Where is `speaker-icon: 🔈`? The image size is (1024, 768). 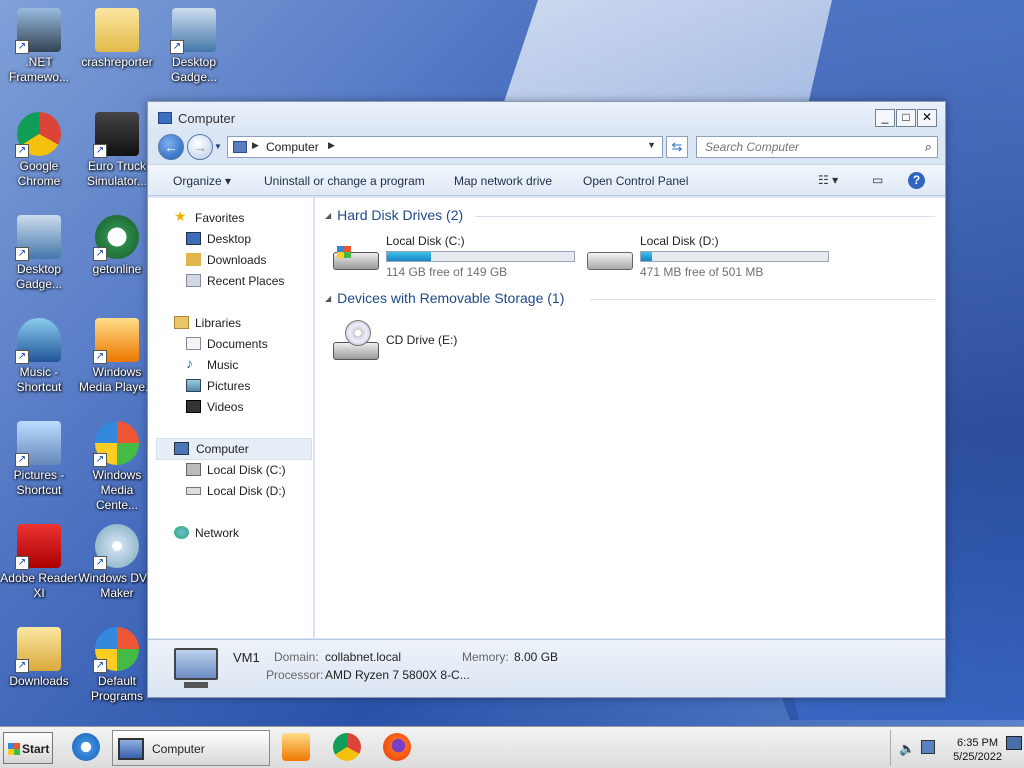 speaker-icon: 🔈 is located at coordinates (907, 749).